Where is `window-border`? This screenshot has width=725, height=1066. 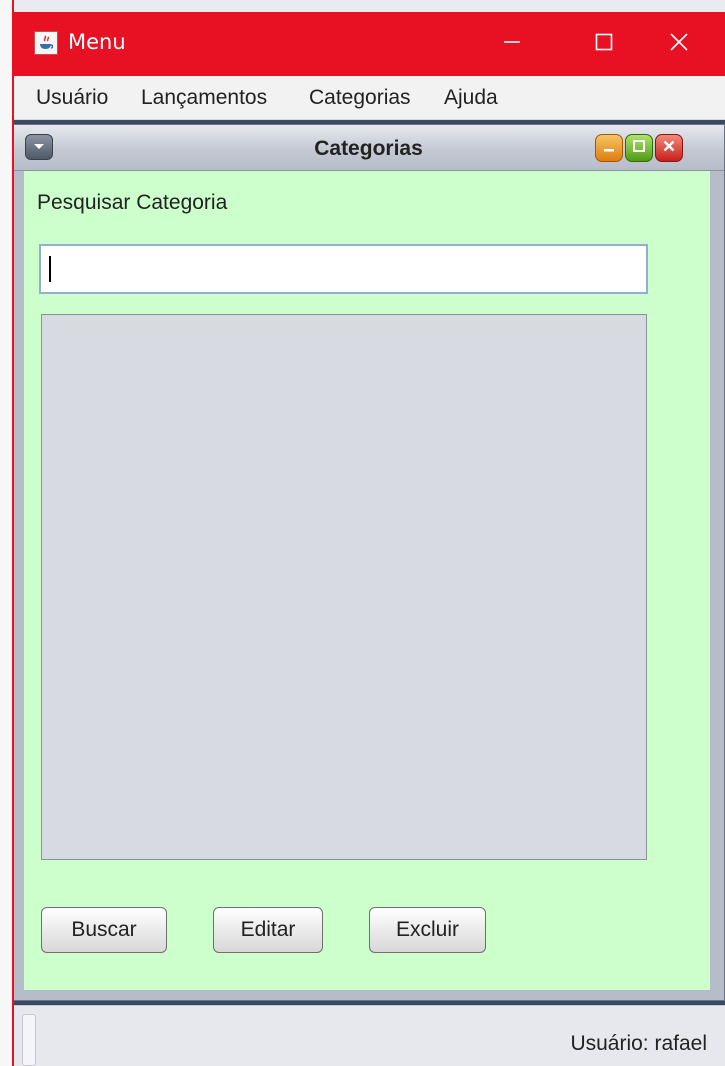
window-border is located at coordinates (13, 533).